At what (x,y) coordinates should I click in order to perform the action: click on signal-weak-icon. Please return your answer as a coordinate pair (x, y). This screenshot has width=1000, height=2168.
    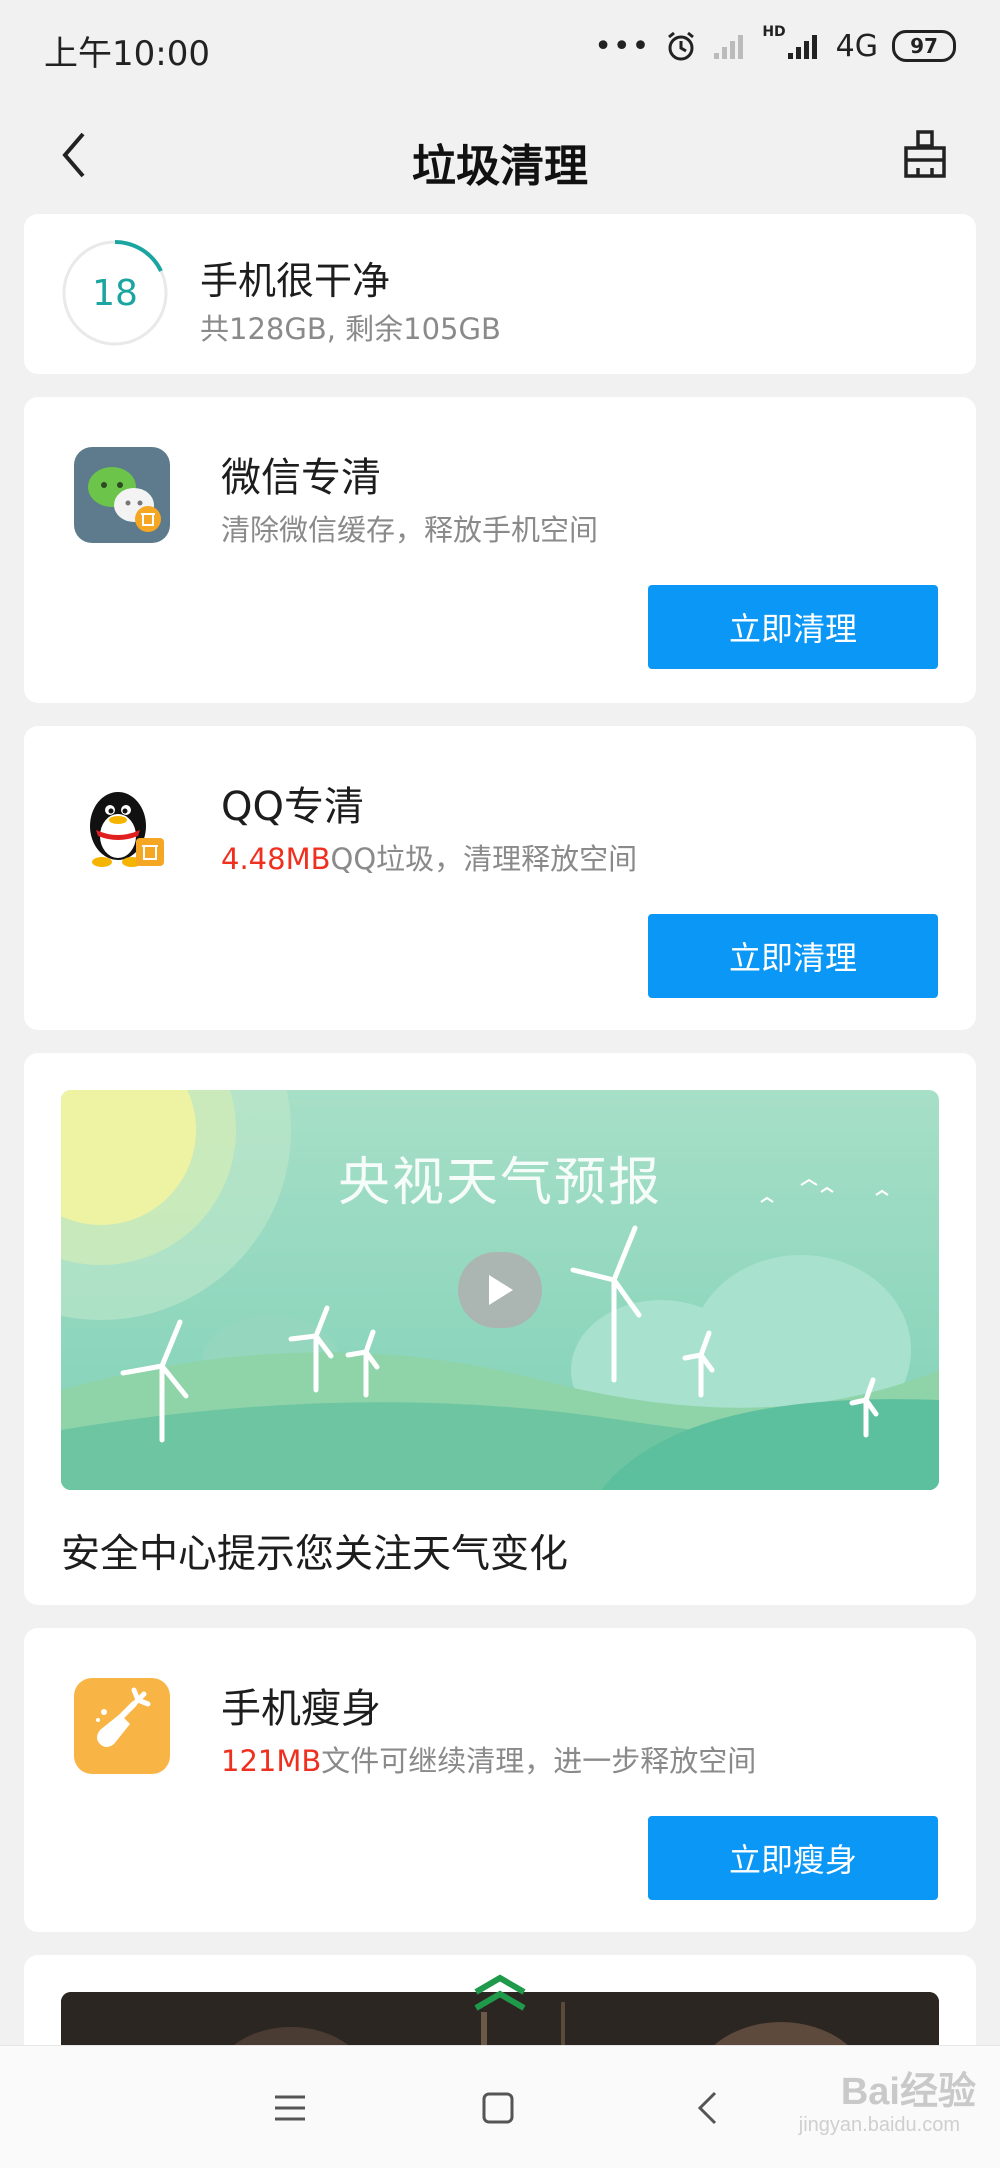
    Looking at the image, I should click on (729, 47).